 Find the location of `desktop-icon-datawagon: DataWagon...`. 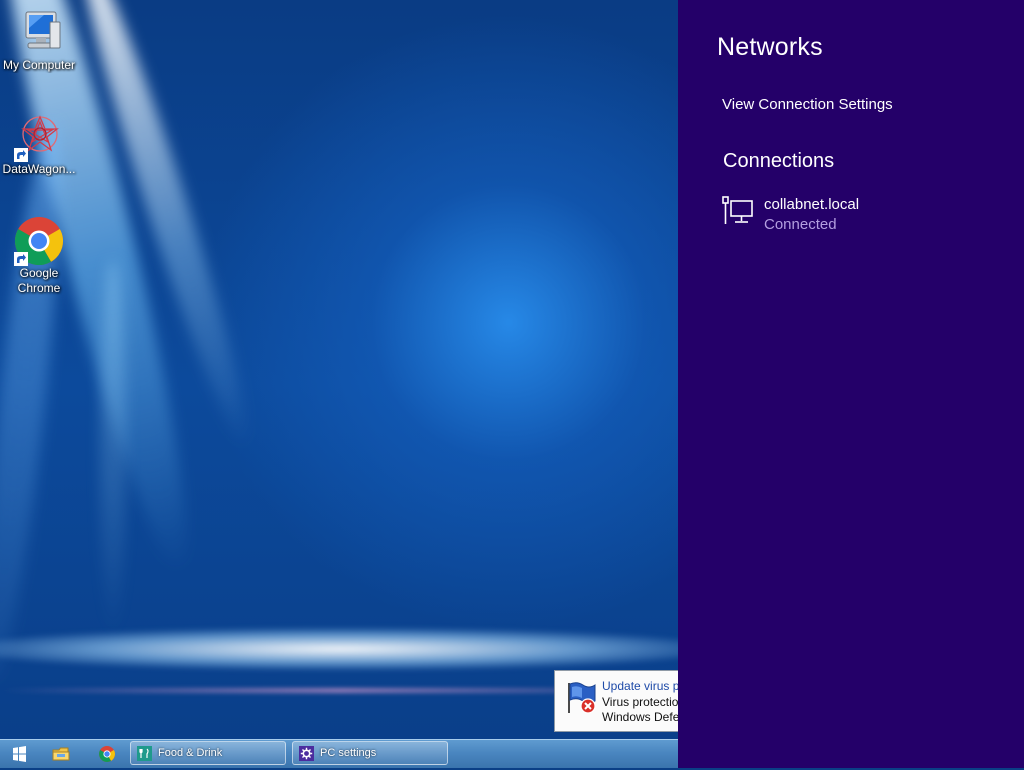

desktop-icon-datawagon: DataWagon... is located at coordinates (39, 144).